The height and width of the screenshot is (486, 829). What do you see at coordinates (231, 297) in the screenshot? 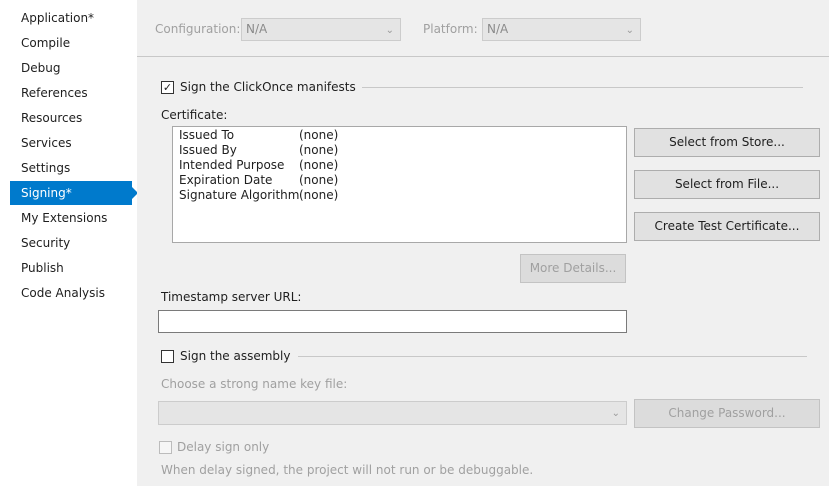
I see `timestamp-url-label: Timestamp server URL:` at bounding box center [231, 297].